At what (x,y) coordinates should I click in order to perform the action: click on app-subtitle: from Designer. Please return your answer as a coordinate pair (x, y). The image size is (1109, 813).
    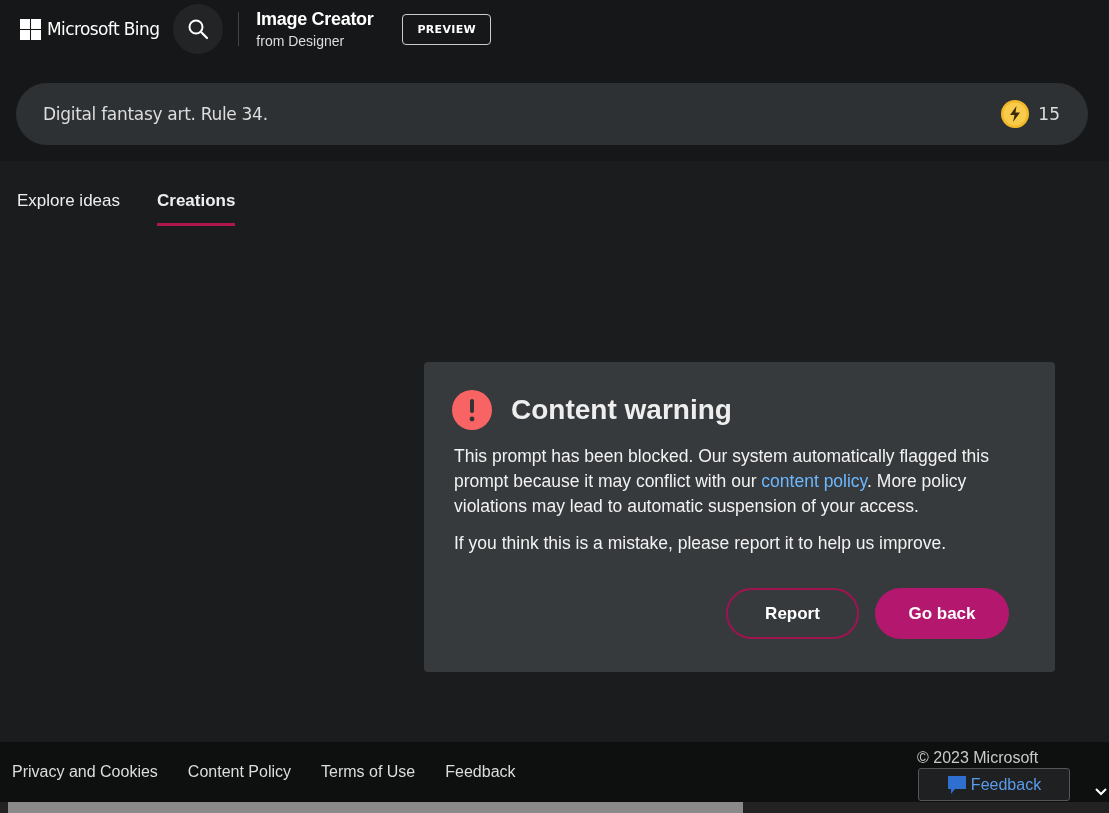
    Looking at the image, I should click on (301, 41).